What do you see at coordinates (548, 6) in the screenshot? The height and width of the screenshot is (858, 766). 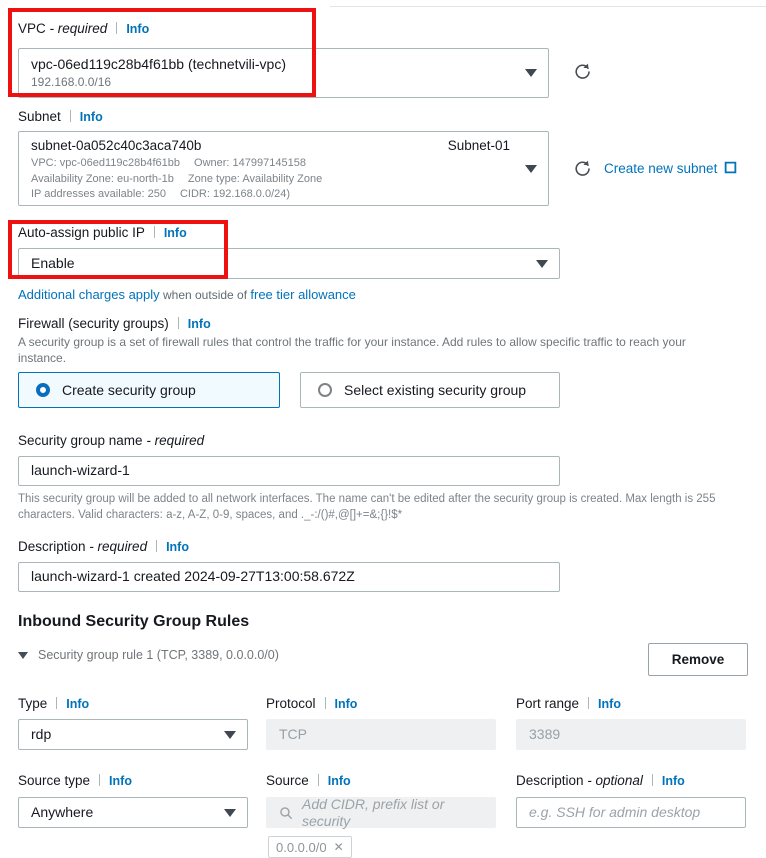 I see `top-divider` at bounding box center [548, 6].